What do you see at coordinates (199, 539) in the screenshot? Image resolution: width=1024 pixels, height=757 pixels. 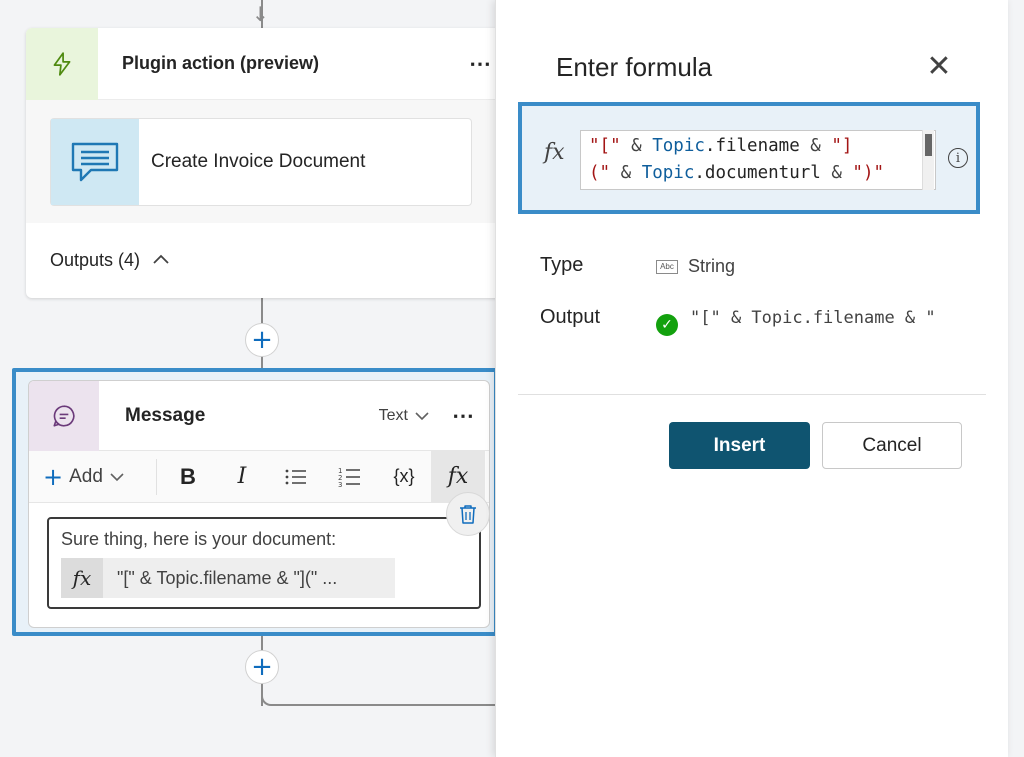 I see `message-text: Sure thing, here is your document:` at bounding box center [199, 539].